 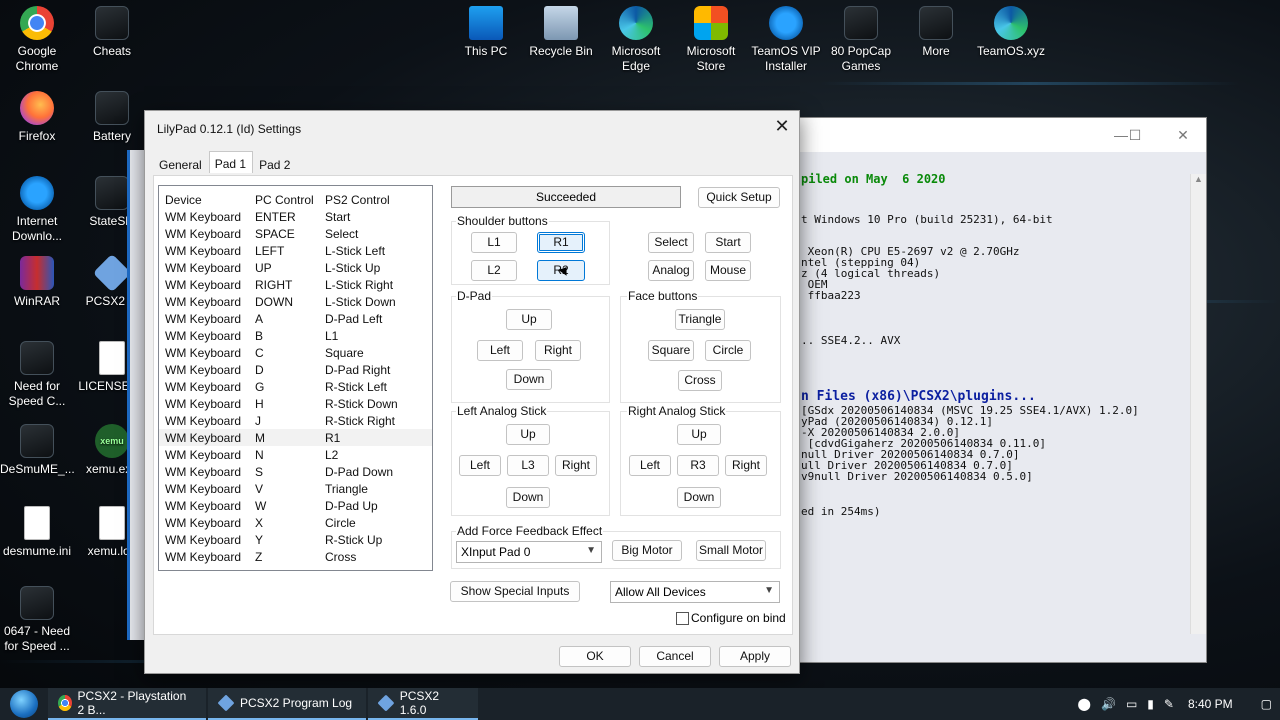 What do you see at coordinates (1169, 704) in the screenshot?
I see `pen-icon: ✎` at bounding box center [1169, 704].